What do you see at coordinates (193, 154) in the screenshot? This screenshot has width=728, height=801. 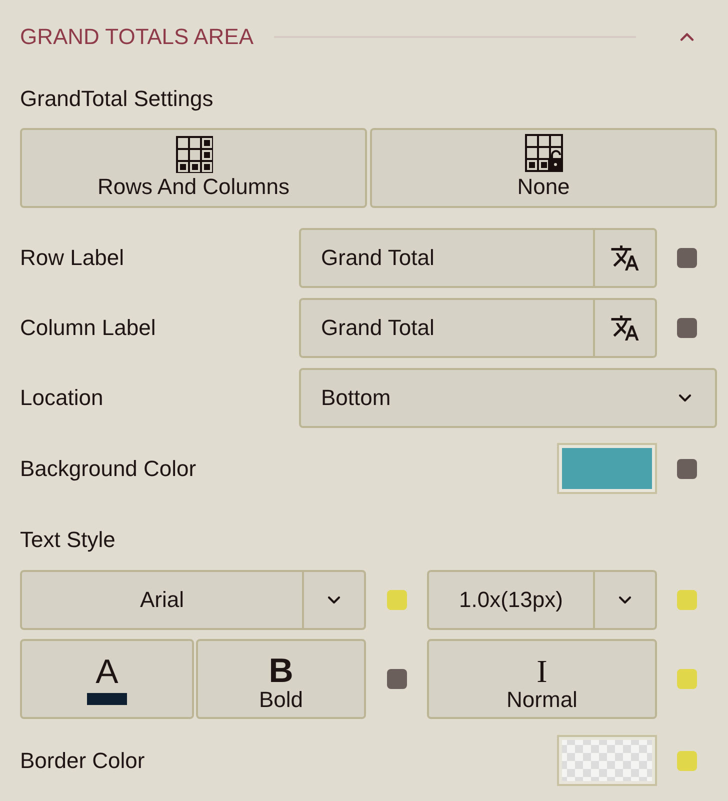 I see `grid-icon` at bounding box center [193, 154].